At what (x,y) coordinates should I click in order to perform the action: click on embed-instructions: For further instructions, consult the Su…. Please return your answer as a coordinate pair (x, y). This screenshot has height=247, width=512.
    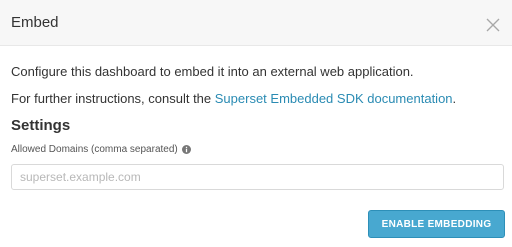
    Looking at the image, I should click on (256, 93).